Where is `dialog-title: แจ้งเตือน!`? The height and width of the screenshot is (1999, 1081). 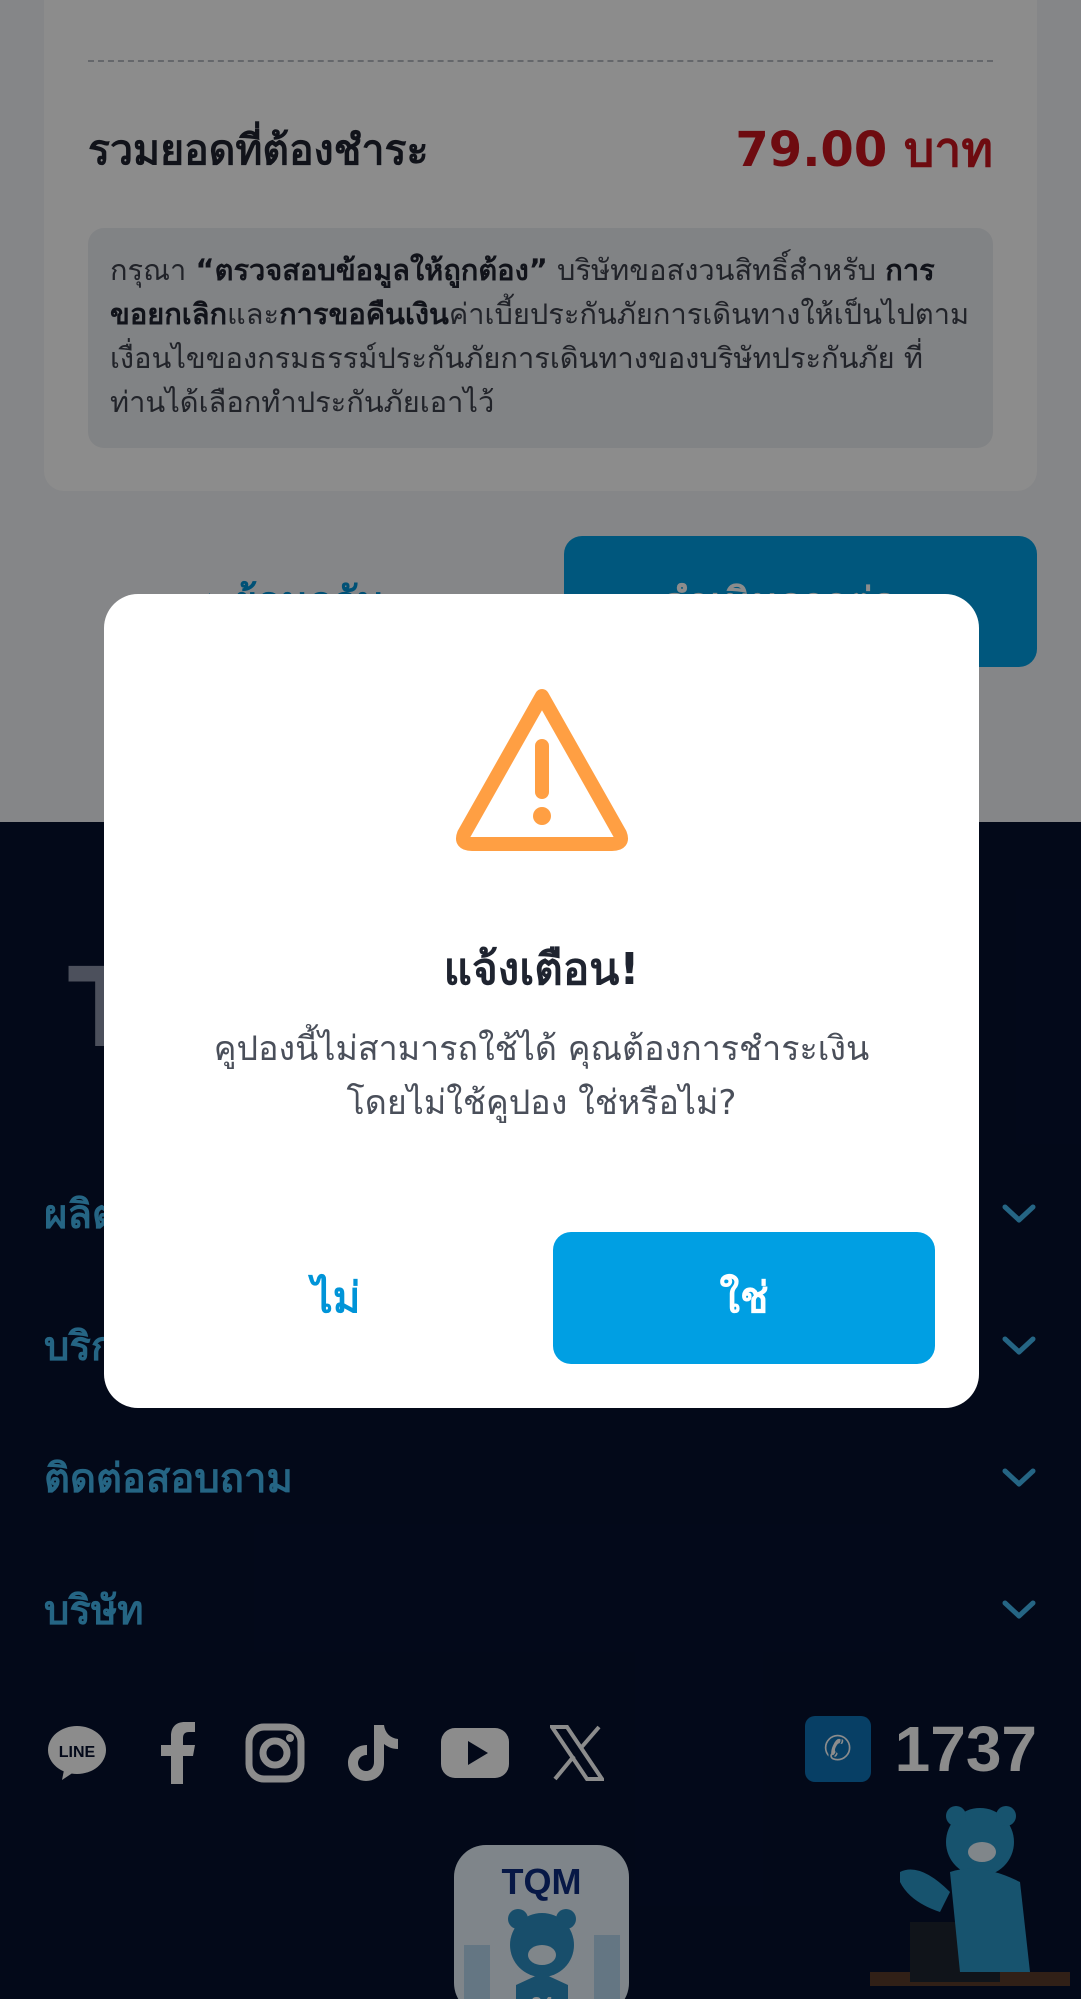 dialog-title: แจ้งเตือน! is located at coordinates (541, 969).